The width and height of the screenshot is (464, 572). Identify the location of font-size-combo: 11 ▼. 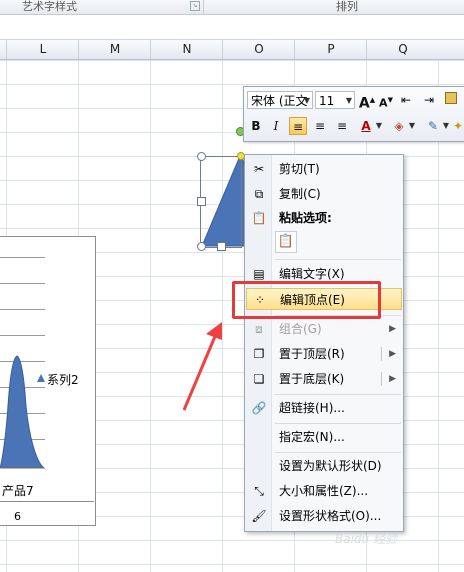
(335, 100).